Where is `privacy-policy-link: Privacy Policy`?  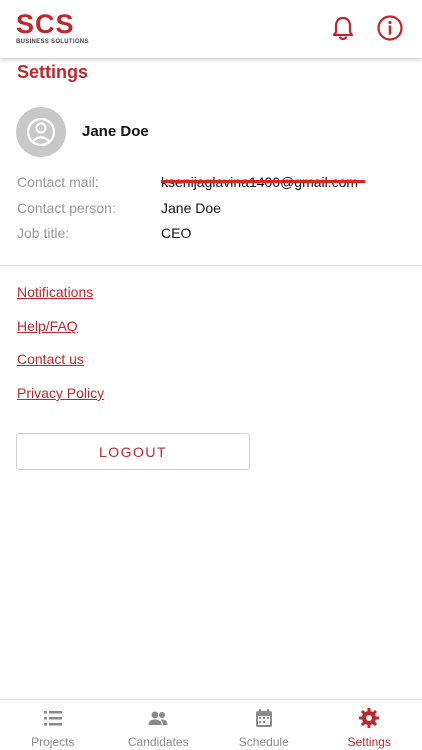
privacy-policy-link: Privacy Policy is located at coordinates (60, 393).